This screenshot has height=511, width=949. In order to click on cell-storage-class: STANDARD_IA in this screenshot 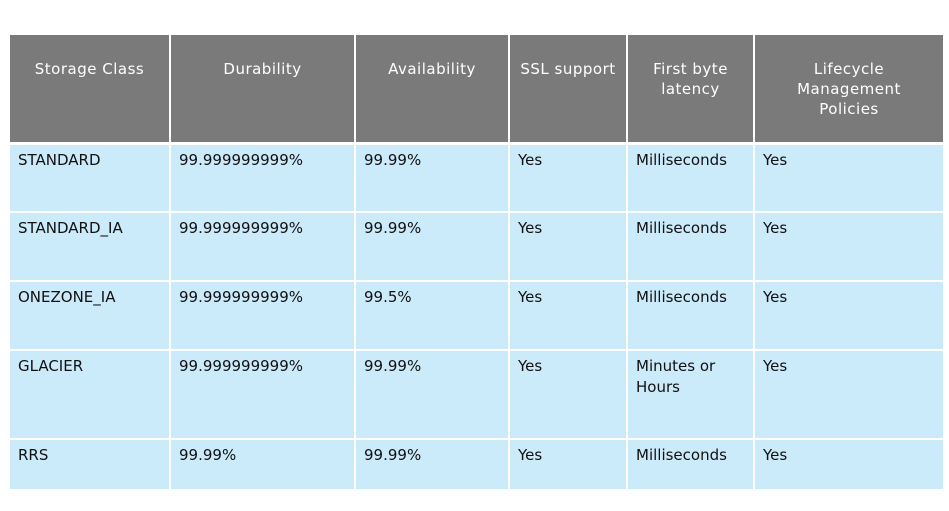, I will do `click(90, 246)`.